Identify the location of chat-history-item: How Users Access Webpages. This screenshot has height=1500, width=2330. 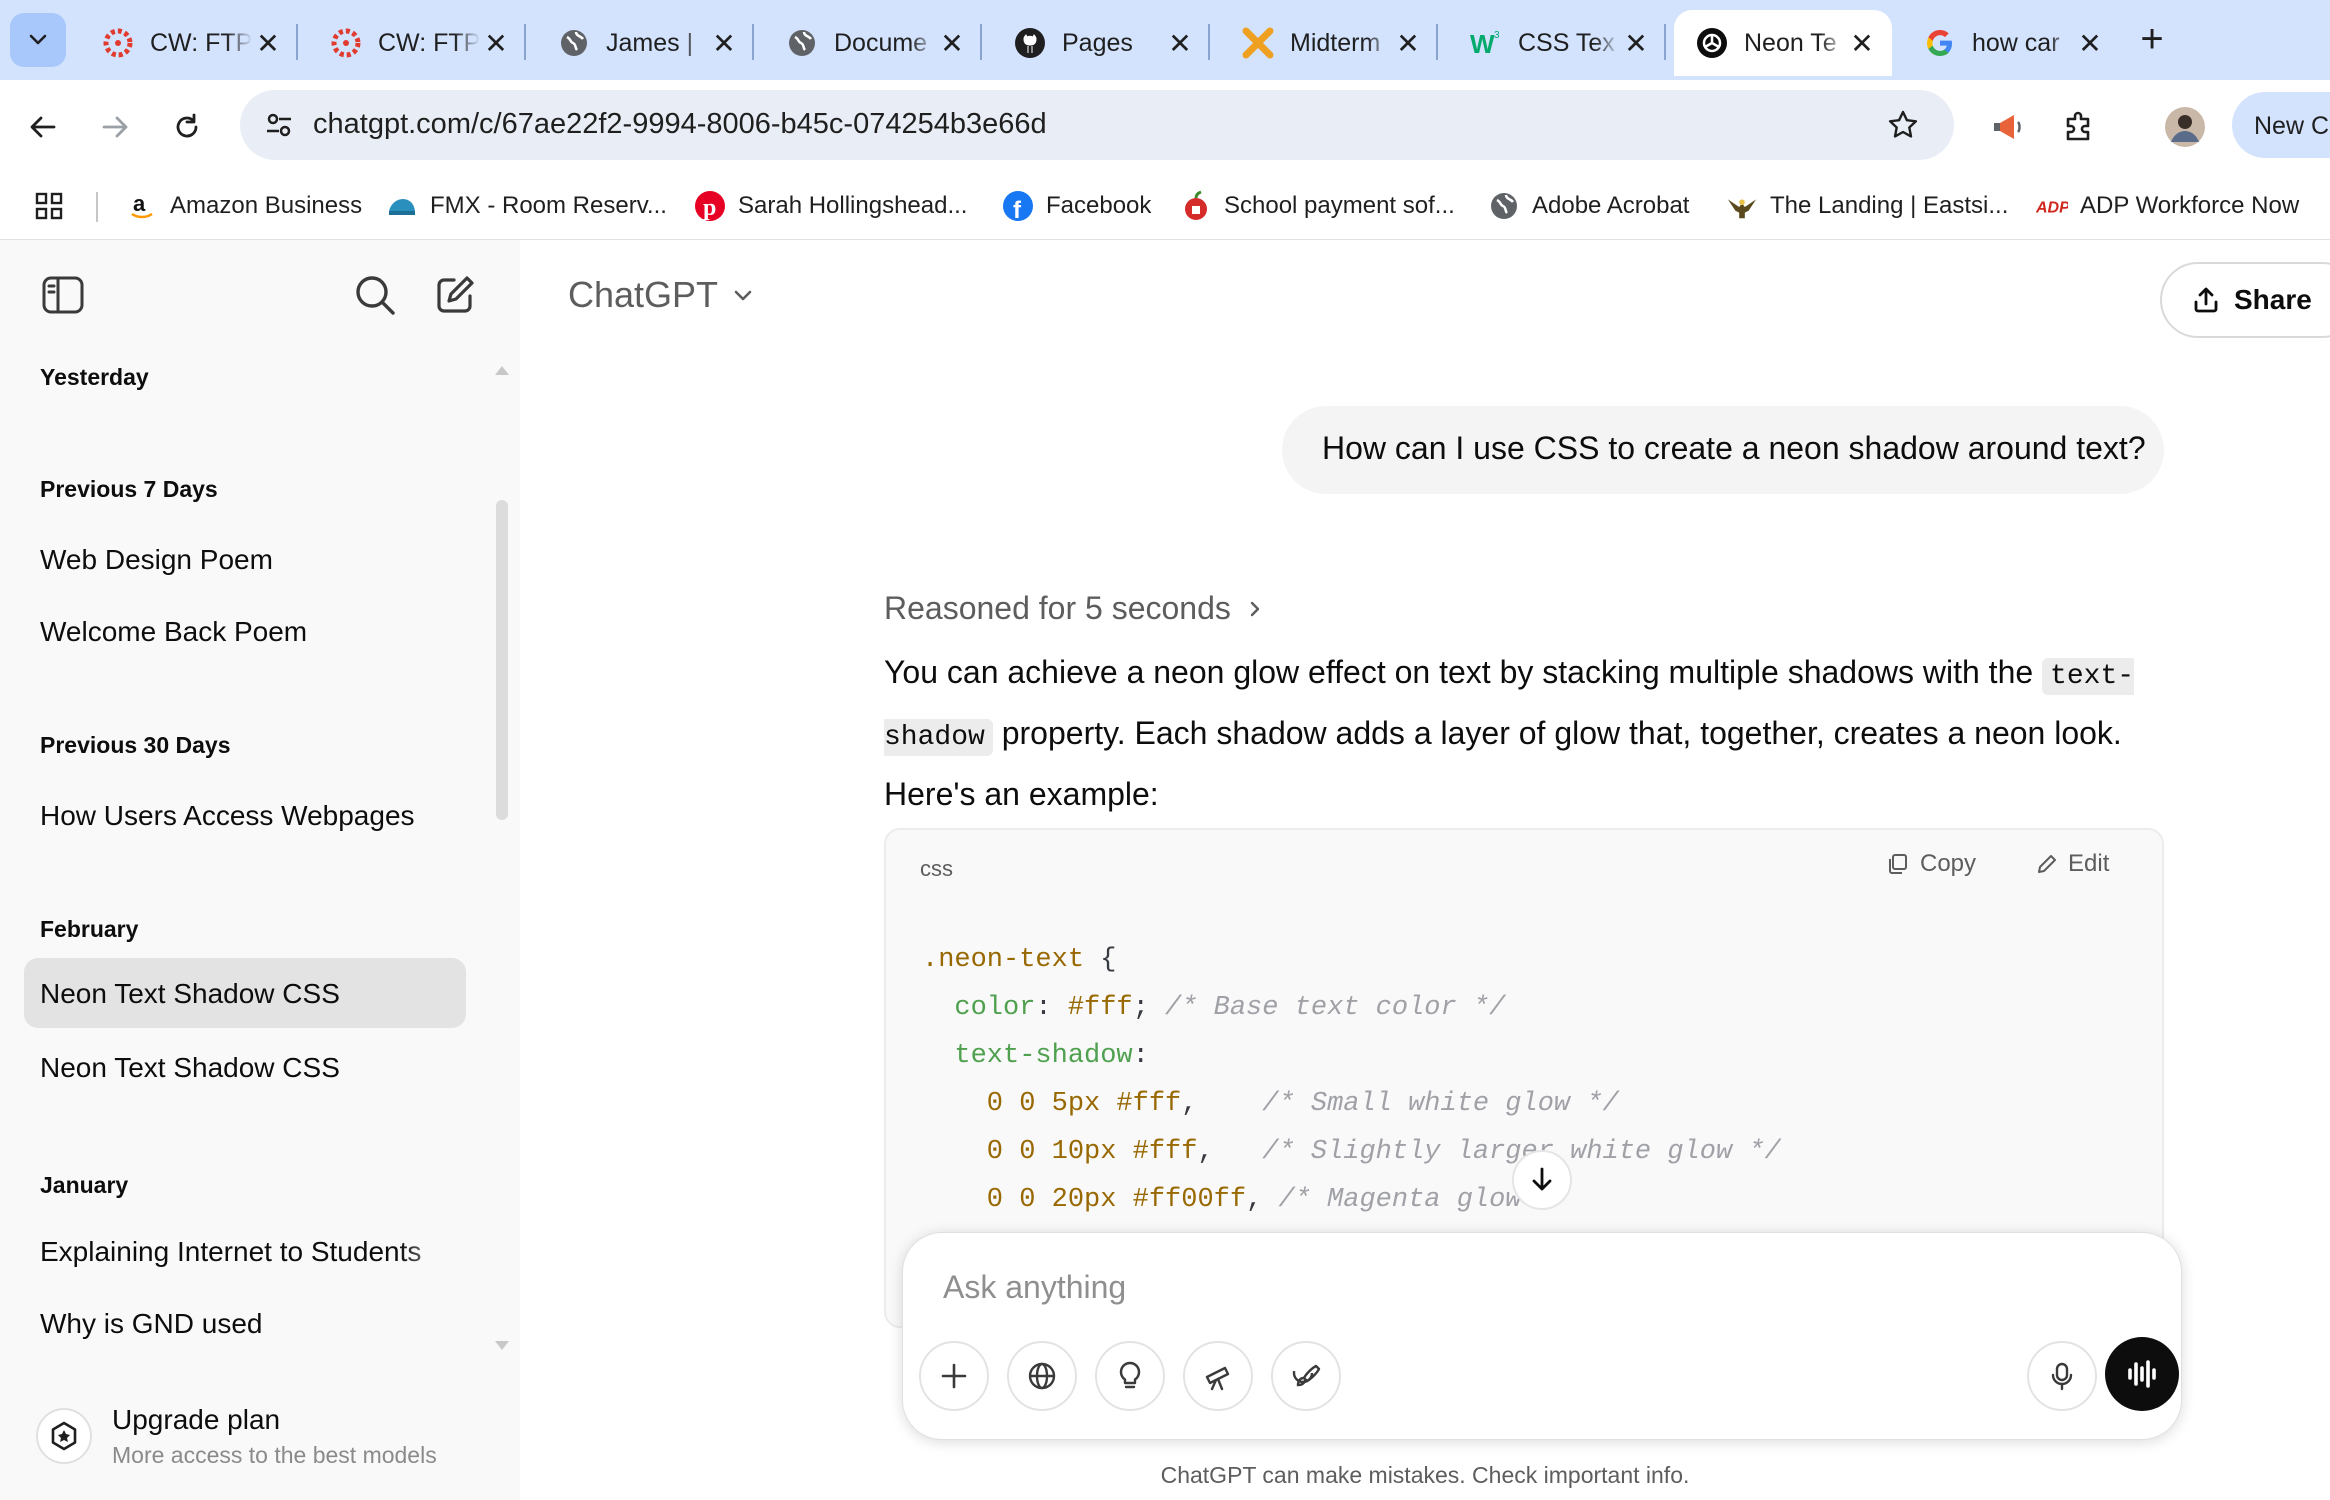
(245, 815).